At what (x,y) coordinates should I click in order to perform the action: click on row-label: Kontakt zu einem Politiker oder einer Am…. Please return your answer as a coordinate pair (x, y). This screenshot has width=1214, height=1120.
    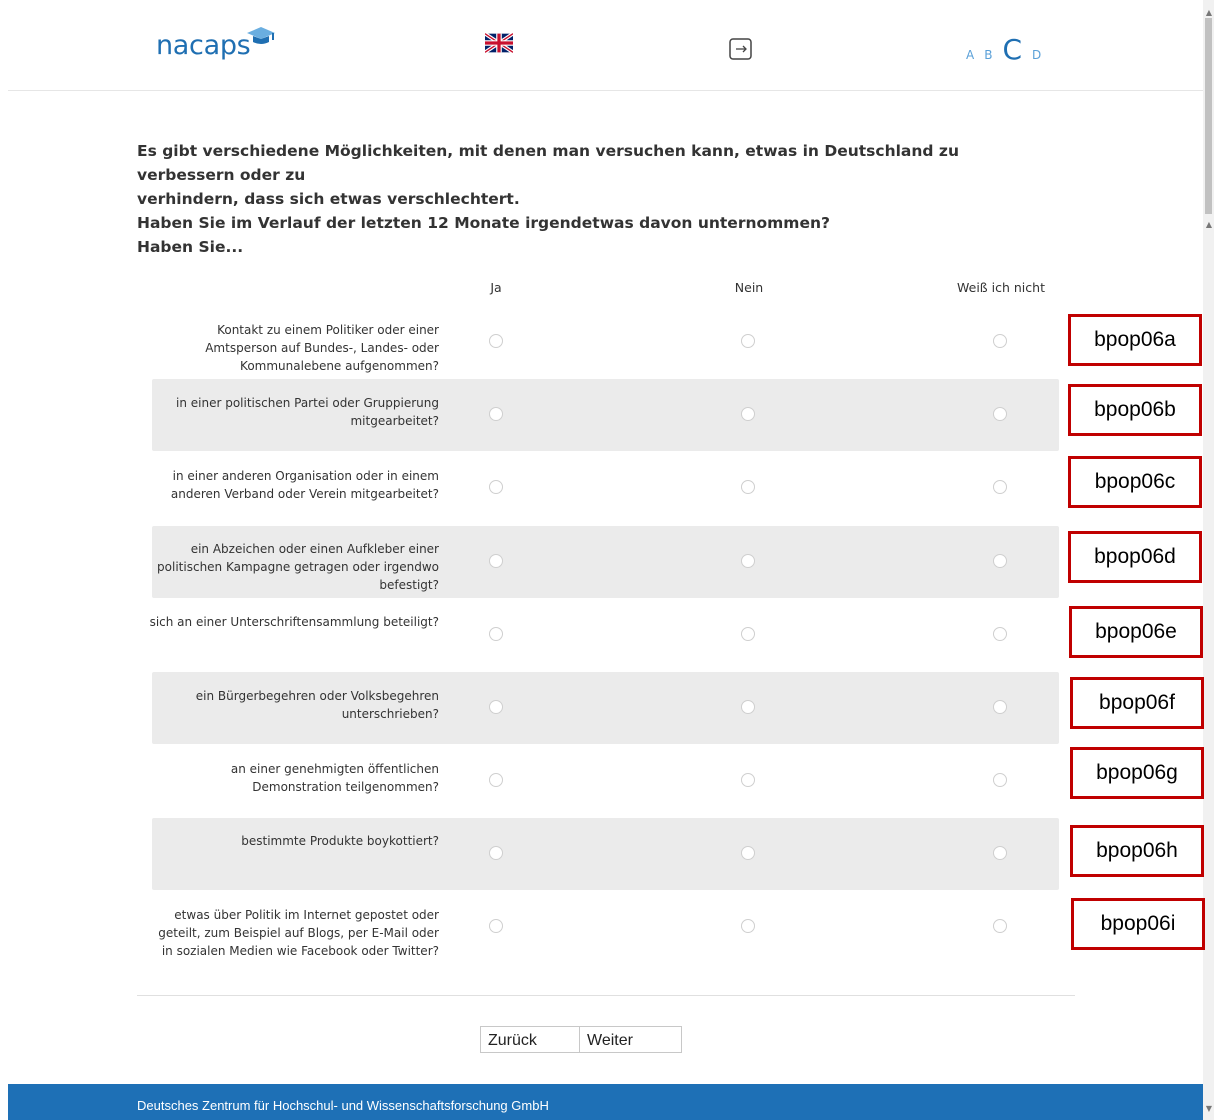
    Looking at the image, I should click on (322, 348).